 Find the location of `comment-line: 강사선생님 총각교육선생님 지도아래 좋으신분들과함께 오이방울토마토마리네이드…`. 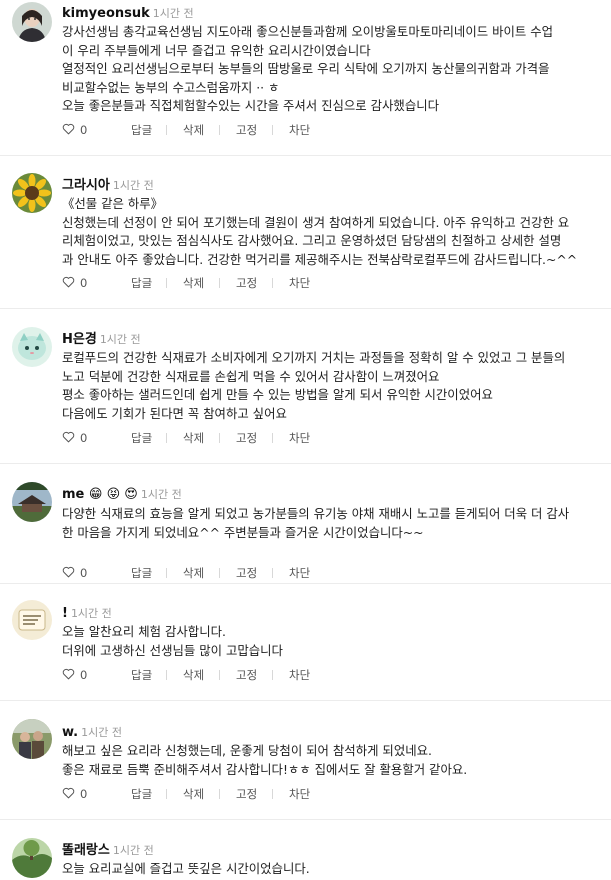

comment-line: 강사선생님 총각교육선생님 지도아래 좋으신분들과함께 오이방울토마토마리네이드… is located at coordinates (308, 31).